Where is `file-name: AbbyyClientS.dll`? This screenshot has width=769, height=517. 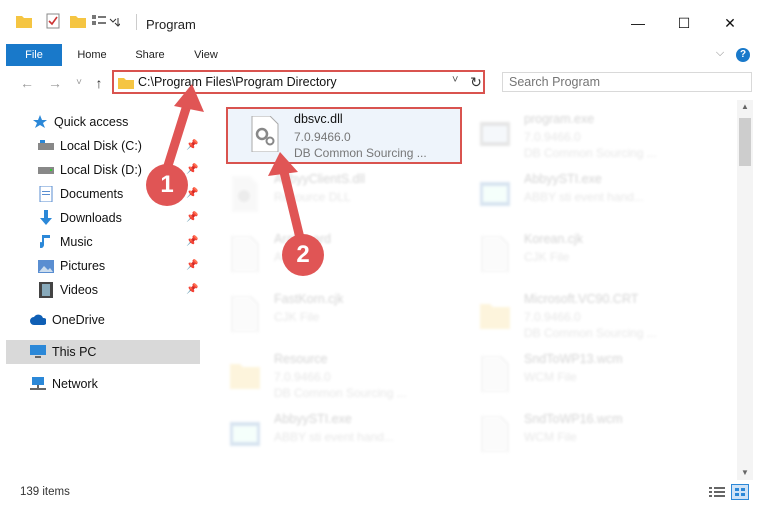 file-name: AbbyyClientS.dll is located at coordinates (320, 179).